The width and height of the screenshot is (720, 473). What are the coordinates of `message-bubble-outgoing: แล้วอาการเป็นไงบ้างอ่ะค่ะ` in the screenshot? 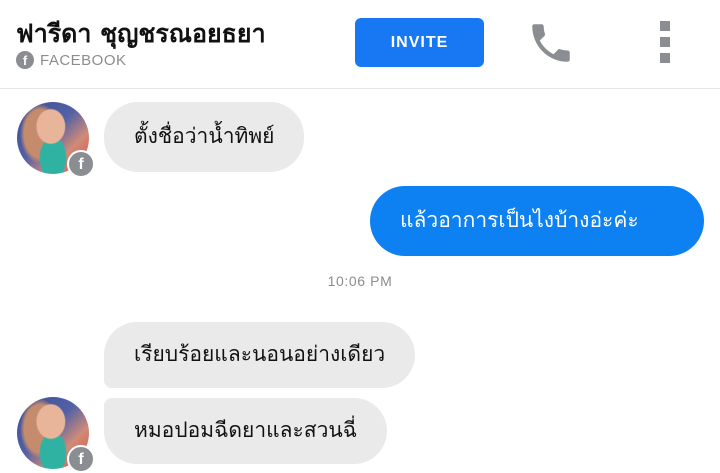 It's located at (537, 221).